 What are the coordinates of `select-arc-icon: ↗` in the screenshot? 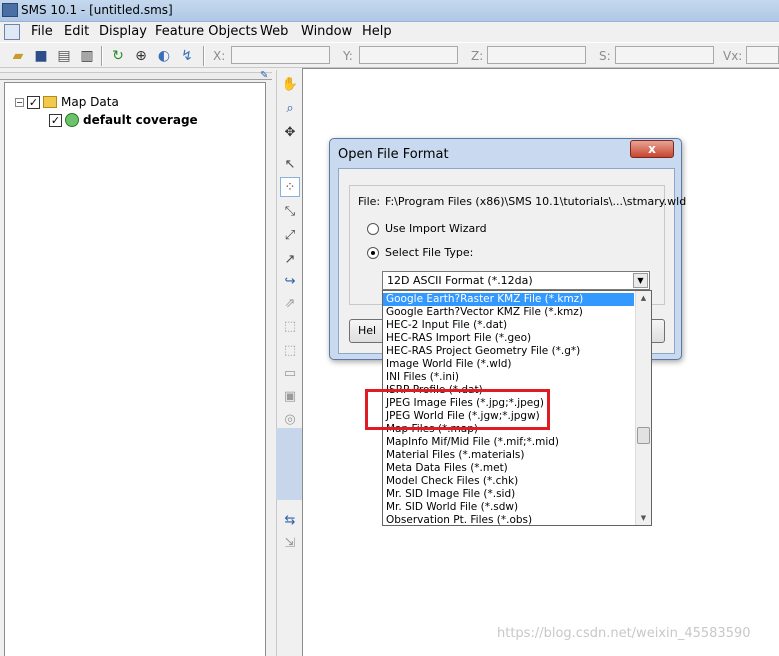 It's located at (290, 259).